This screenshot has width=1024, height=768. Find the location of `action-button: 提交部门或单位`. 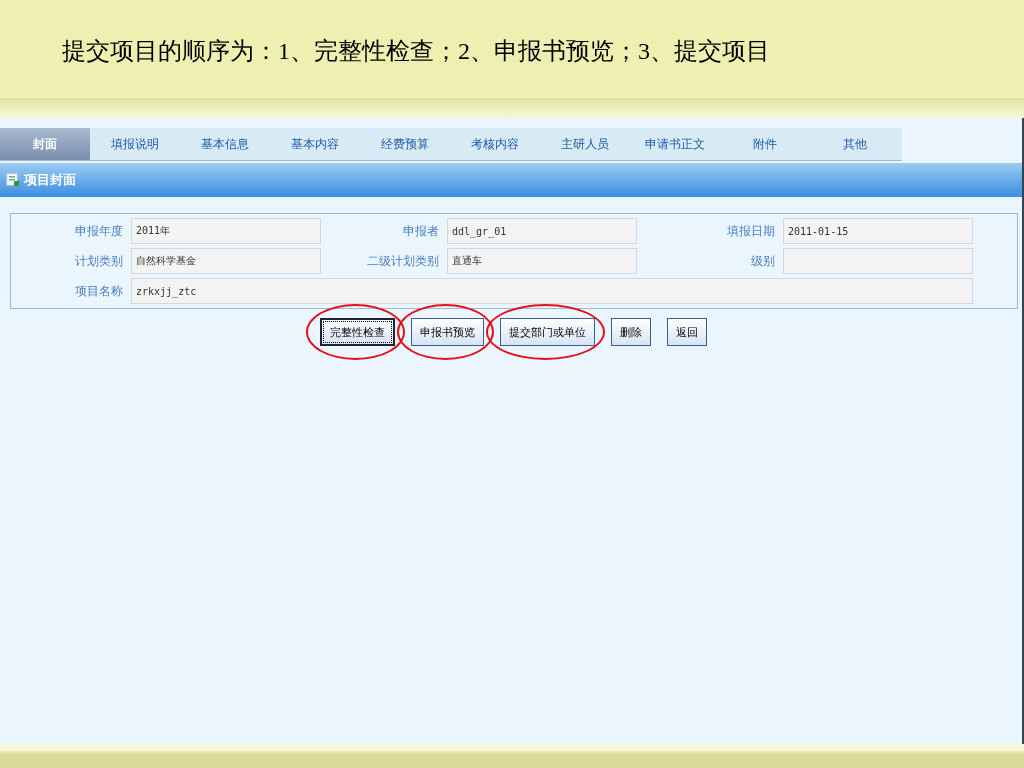

action-button: 提交部门或单位 is located at coordinates (547, 332).